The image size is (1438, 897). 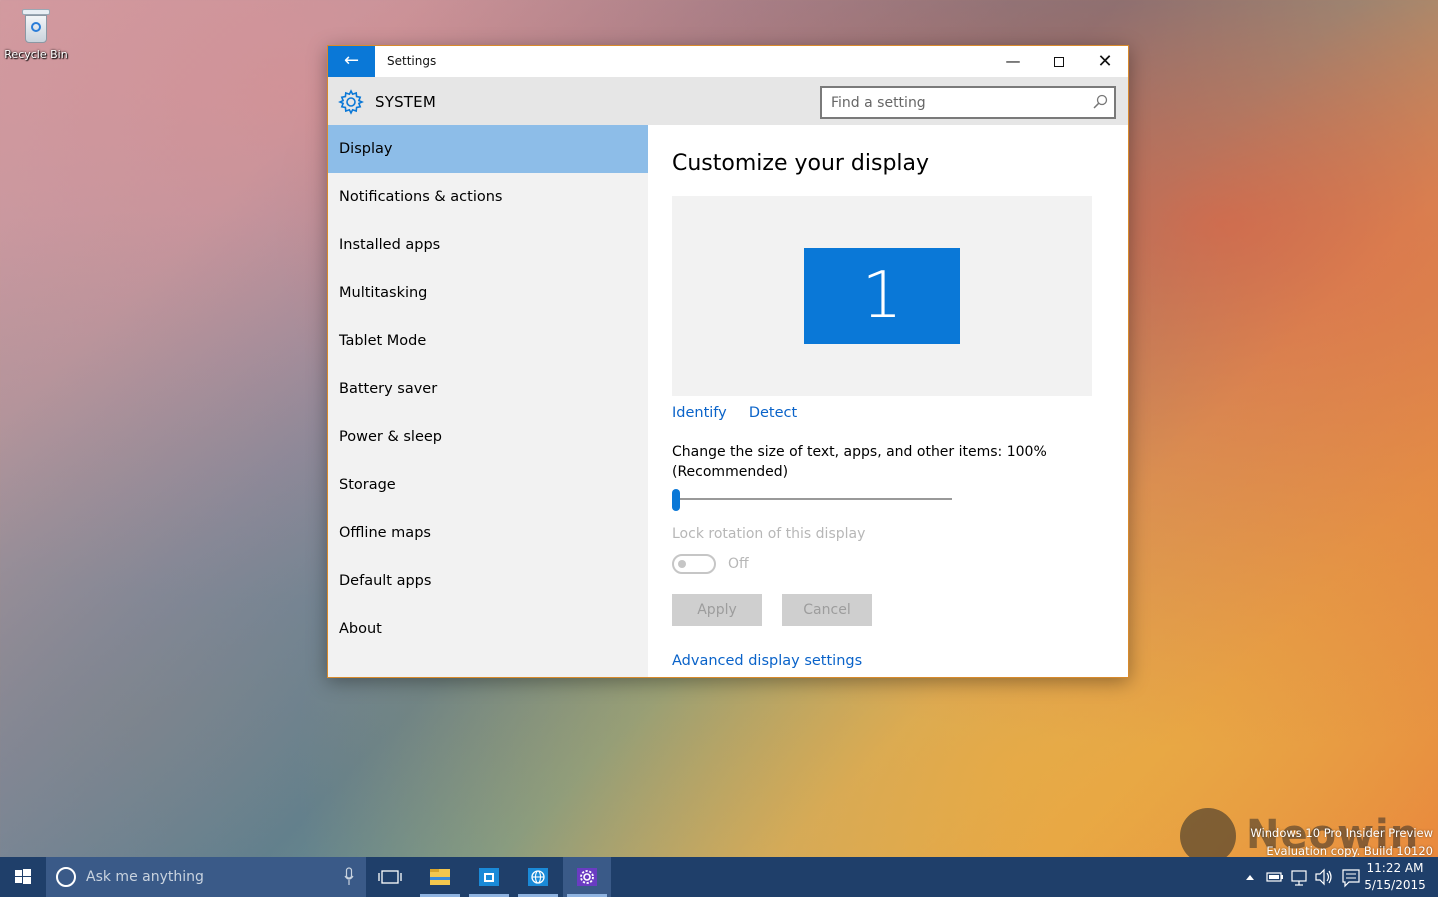 I want to click on watermark-line-1: Windows 10 Pro Insider Preview, so click(x=1341, y=833).